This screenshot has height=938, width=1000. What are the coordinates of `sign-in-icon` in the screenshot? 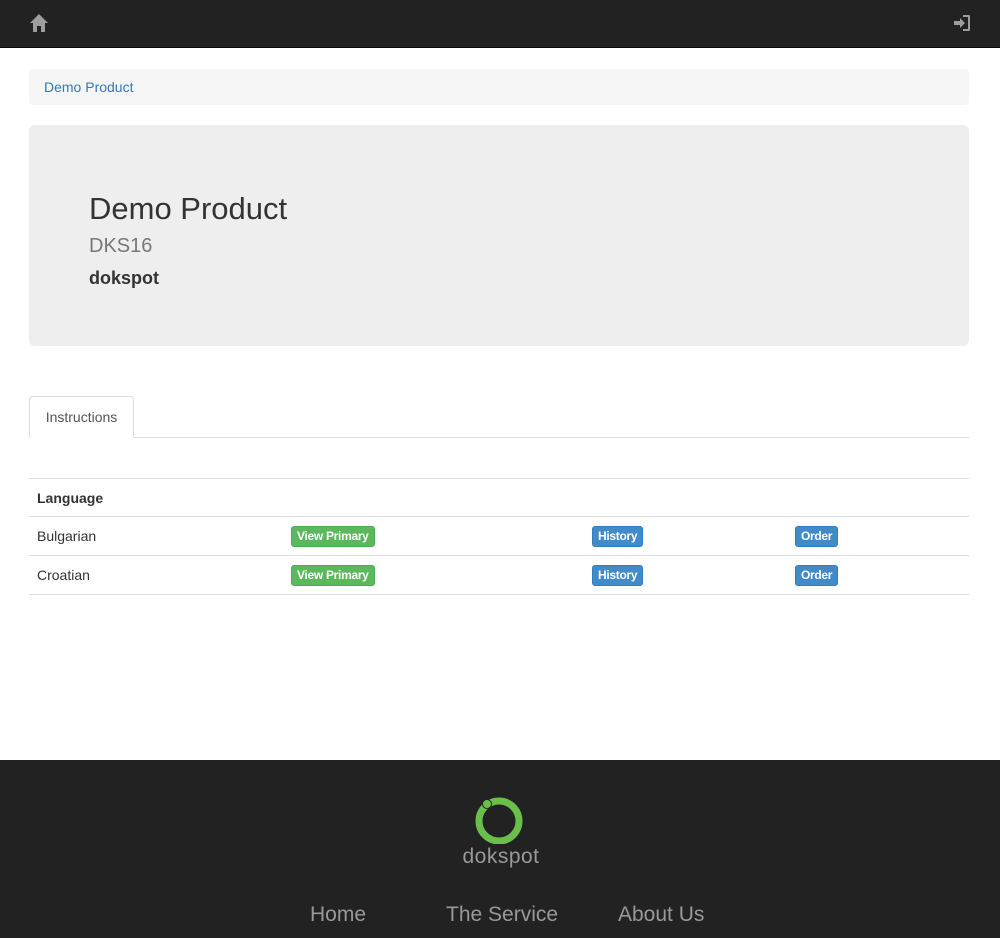 It's located at (962, 23).